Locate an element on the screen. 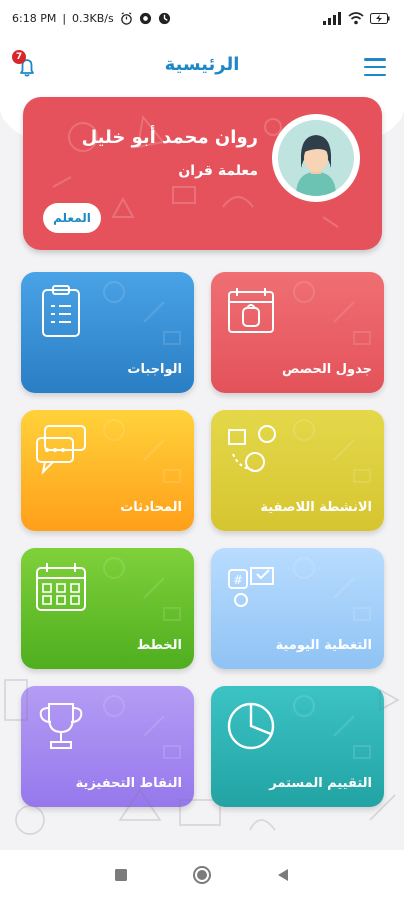 This screenshot has height=900, width=404. tile-clipboard-list: الواجبات is located at coordinates (107, 332).